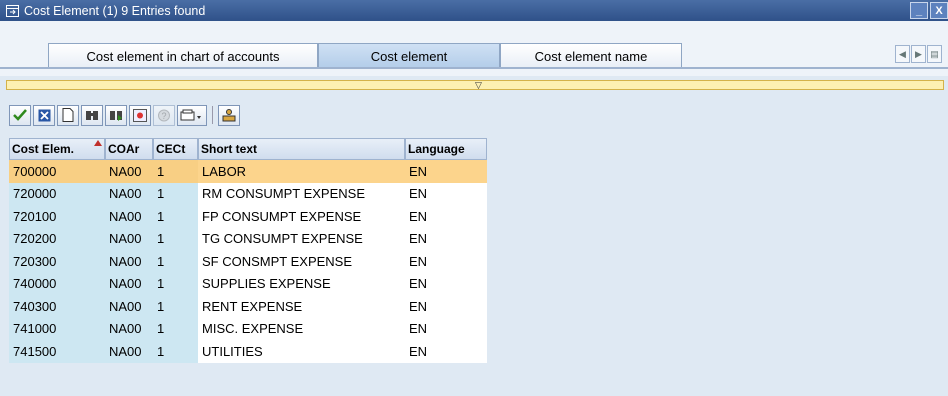 The image size is (948, 396). I want to click on toolbar: ?, so click(125, 115).